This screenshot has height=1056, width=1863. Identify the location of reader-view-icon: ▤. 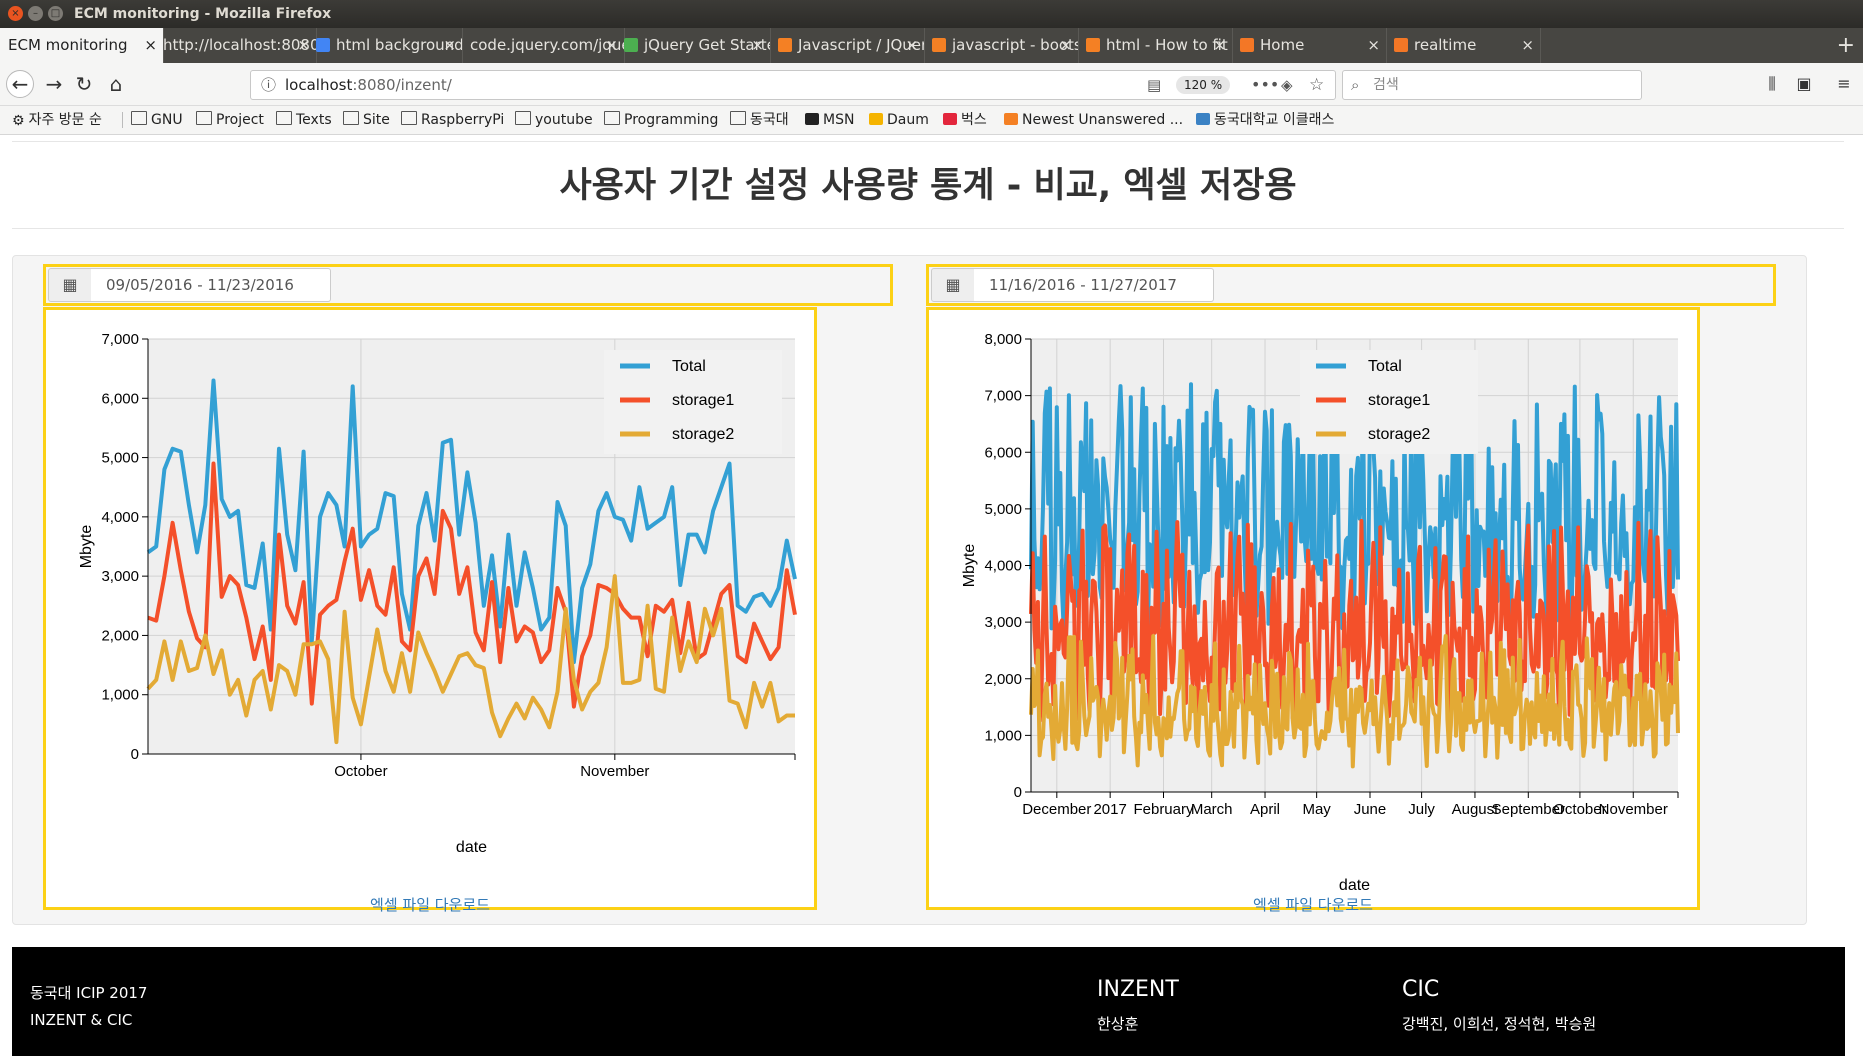
(1154, 85).